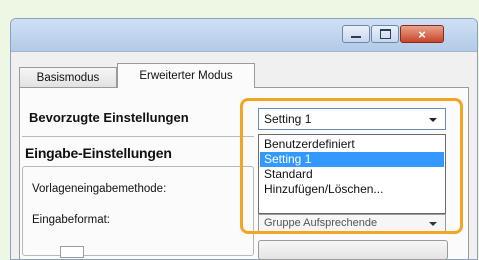  Describe the element at coordinates (244, 35) in the screenshot. I see `title-bar: ×` at that location.